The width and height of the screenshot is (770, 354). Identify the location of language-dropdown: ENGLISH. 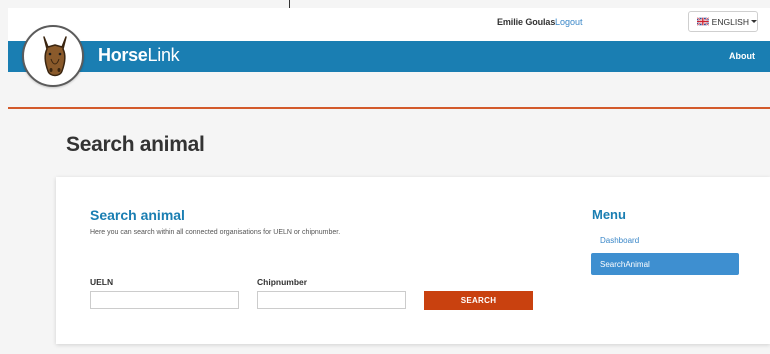
(723, 21).